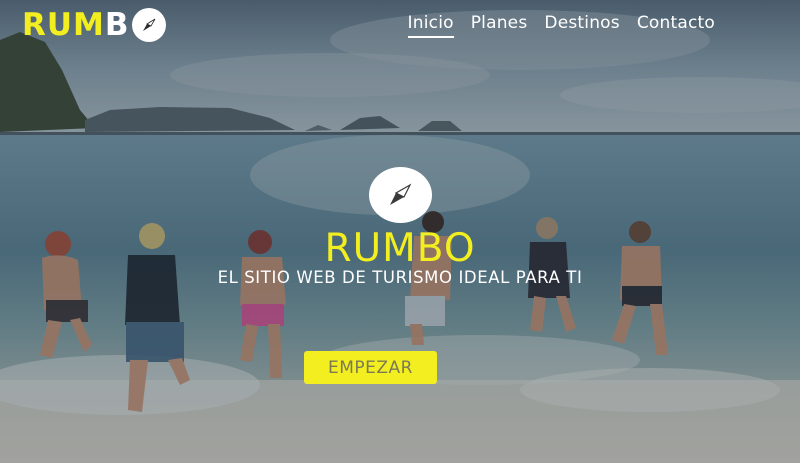  I want to click on site-logo: RUM B, so click(94, 25).